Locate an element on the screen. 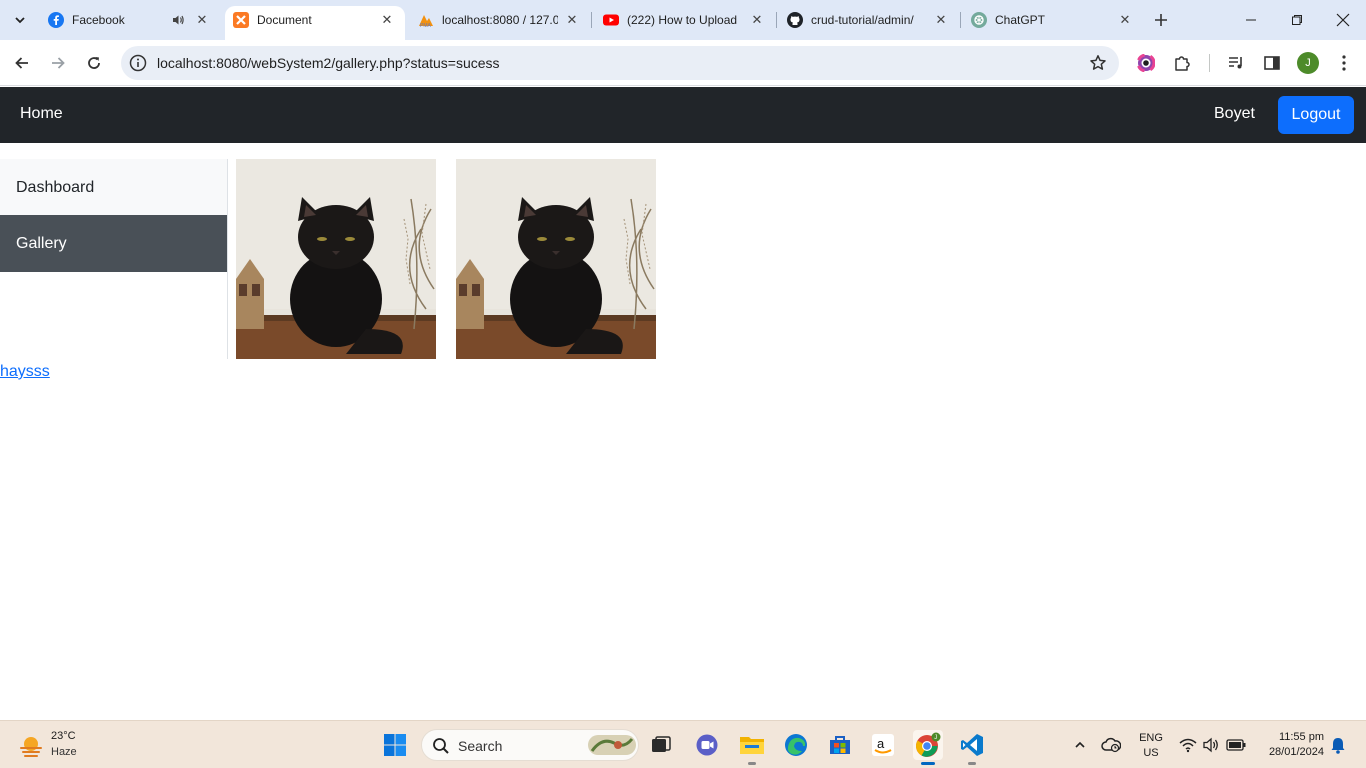 This screenshot has height=768, width=1366. taskbar-search-box: Search is located at coordinates (530, 745).